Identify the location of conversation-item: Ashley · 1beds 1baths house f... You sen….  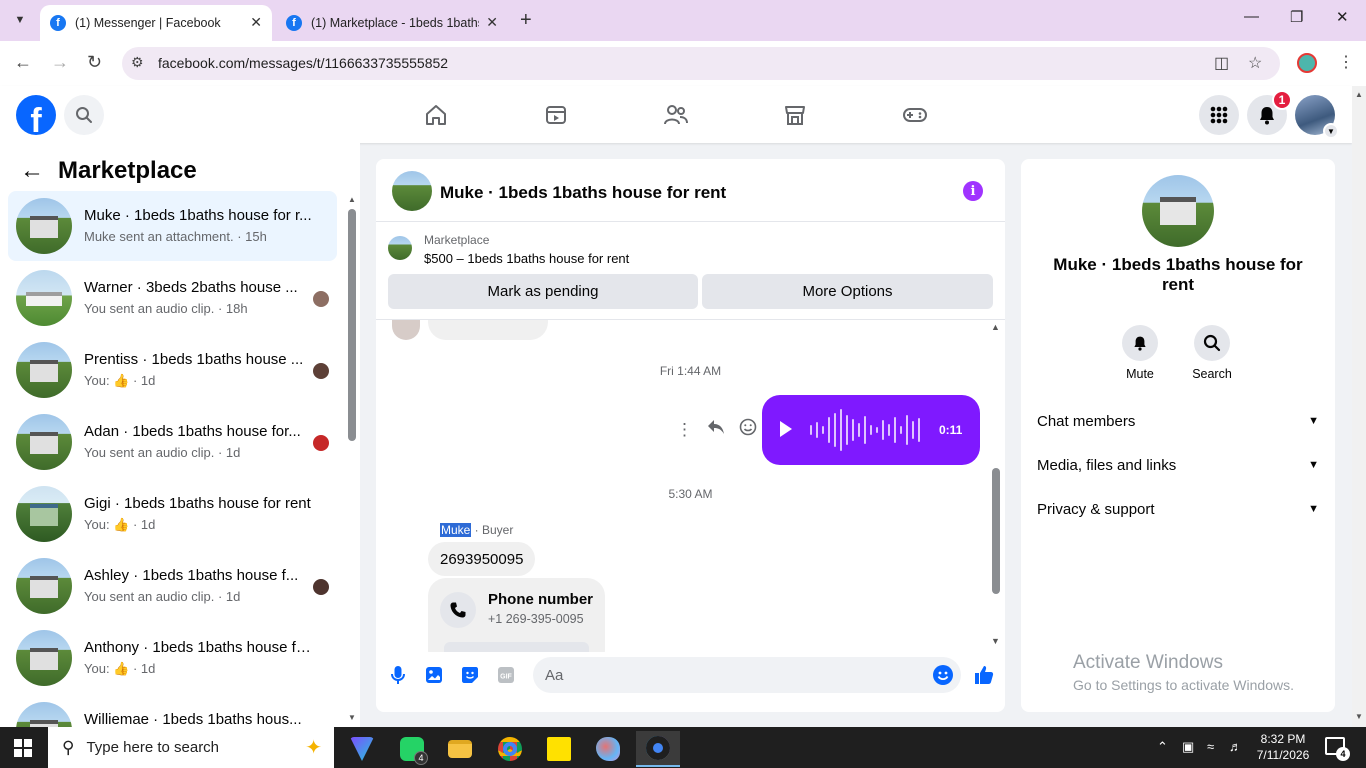
(172, 586).